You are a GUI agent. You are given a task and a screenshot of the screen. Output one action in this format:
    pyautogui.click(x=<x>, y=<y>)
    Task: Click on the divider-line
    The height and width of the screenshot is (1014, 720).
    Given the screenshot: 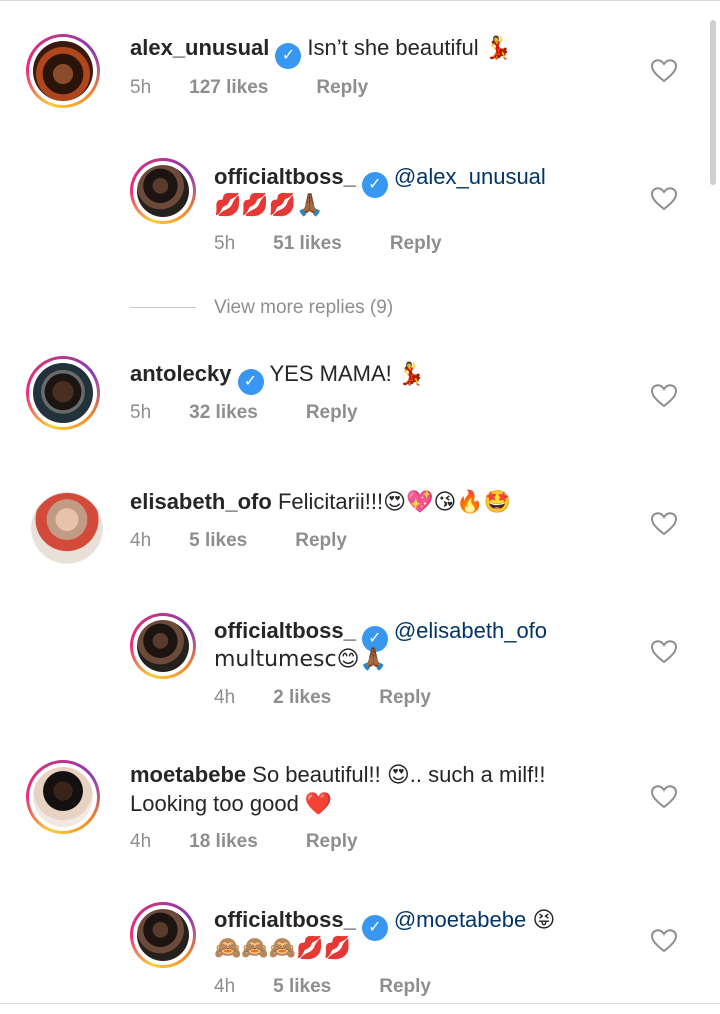 What is the action you would take?
    pyautogui.click(x=163, y=307)
    